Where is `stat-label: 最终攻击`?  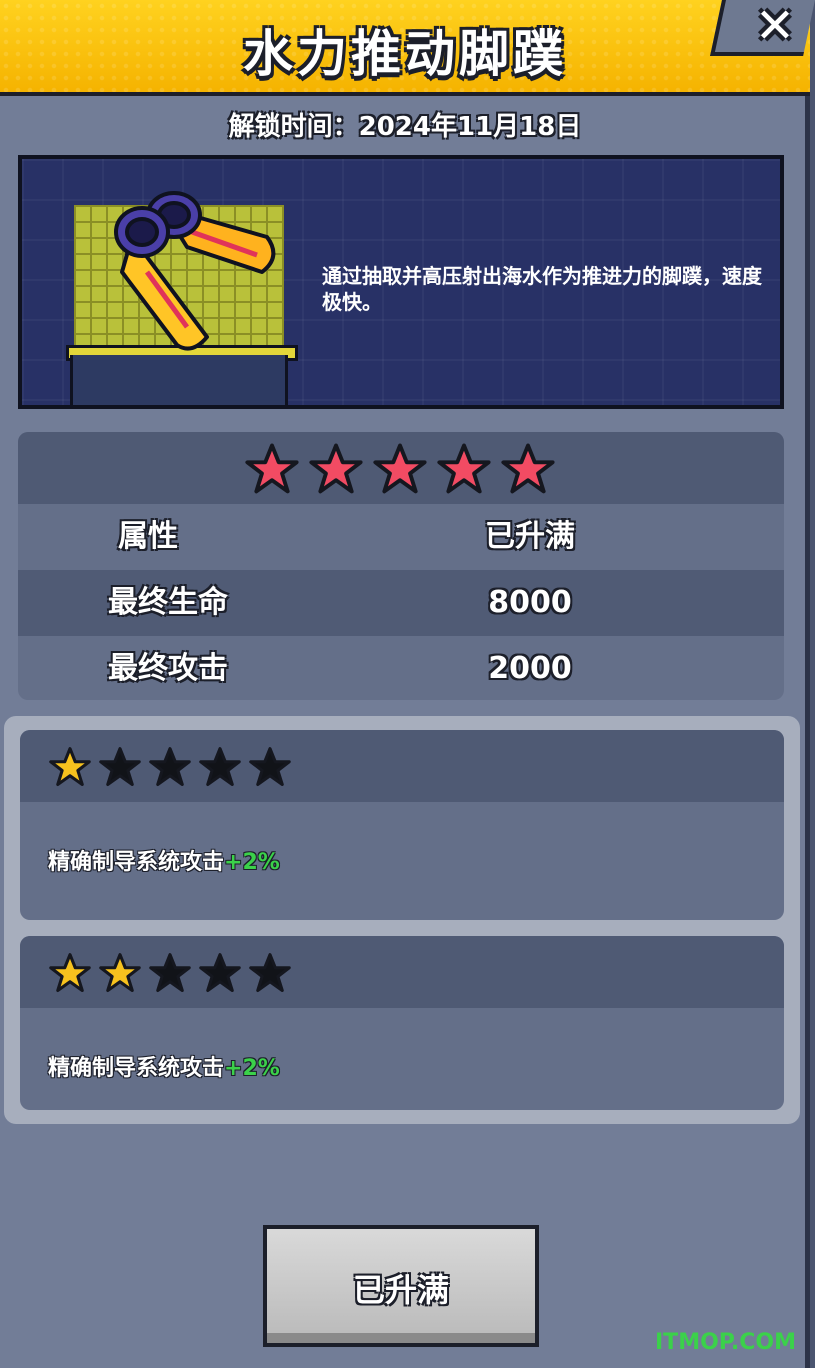 stat-label: 最终攻击 is located at coordinates (168, 668).